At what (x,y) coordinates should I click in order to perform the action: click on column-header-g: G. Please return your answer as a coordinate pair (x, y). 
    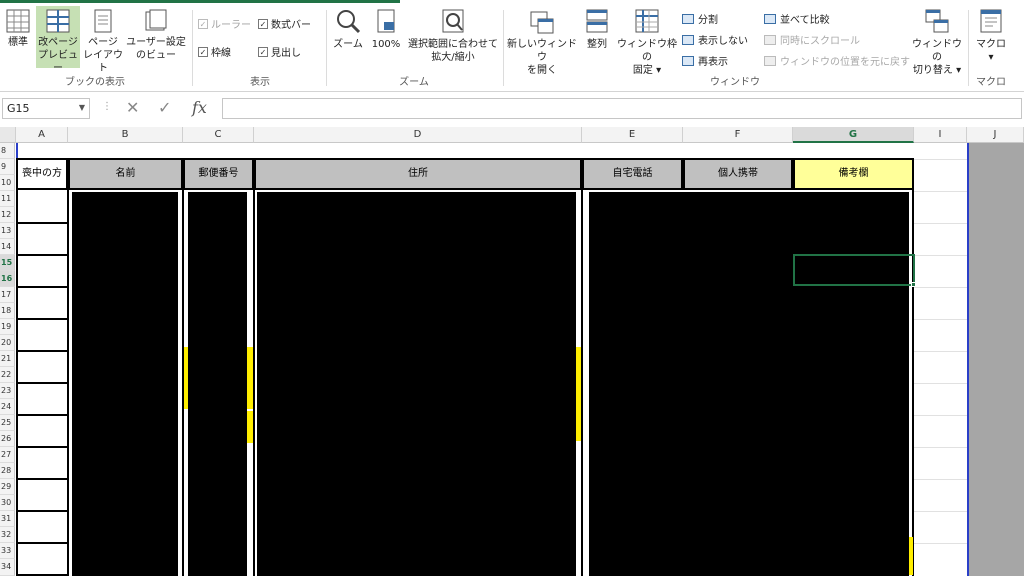
    Looking at the image, I should click on (853, 135).